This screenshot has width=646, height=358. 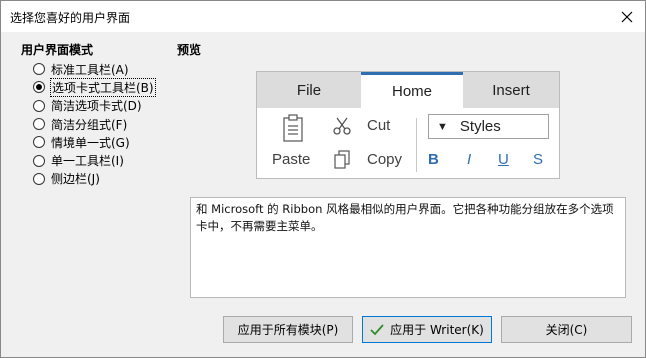 I want to click on radio-option-single-toolbar: 单一工具栏(I), so click(x=94, y=160).